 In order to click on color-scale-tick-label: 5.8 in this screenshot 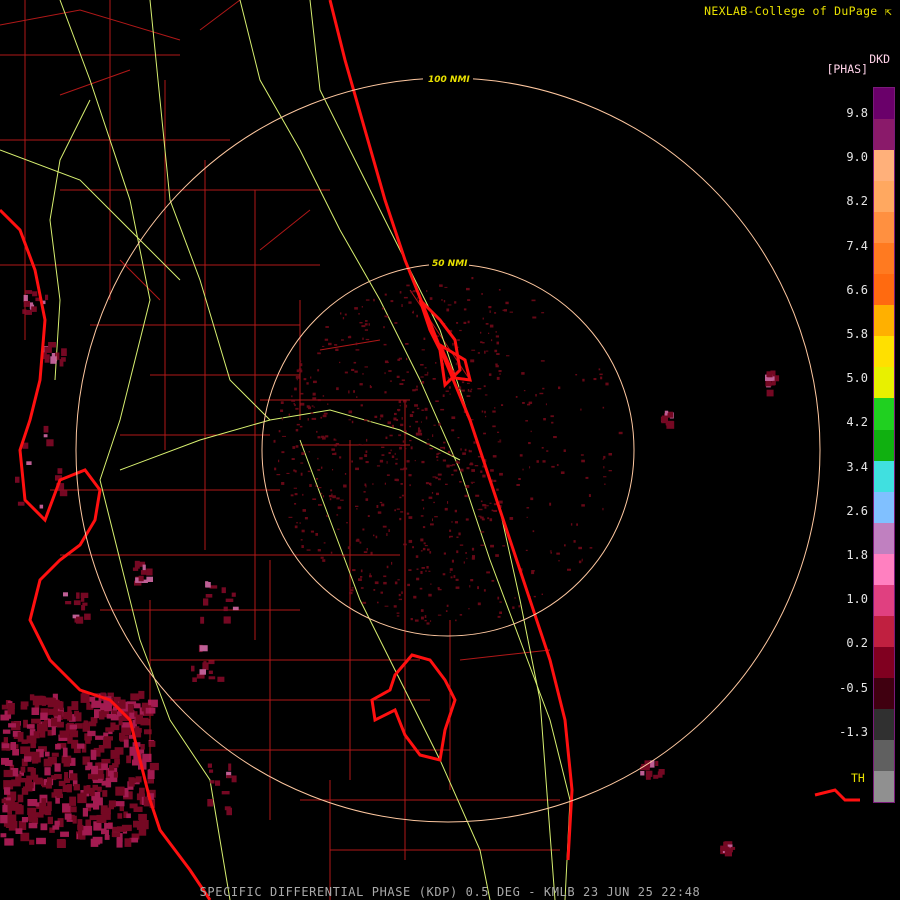, I will do `click(857, 334)`.